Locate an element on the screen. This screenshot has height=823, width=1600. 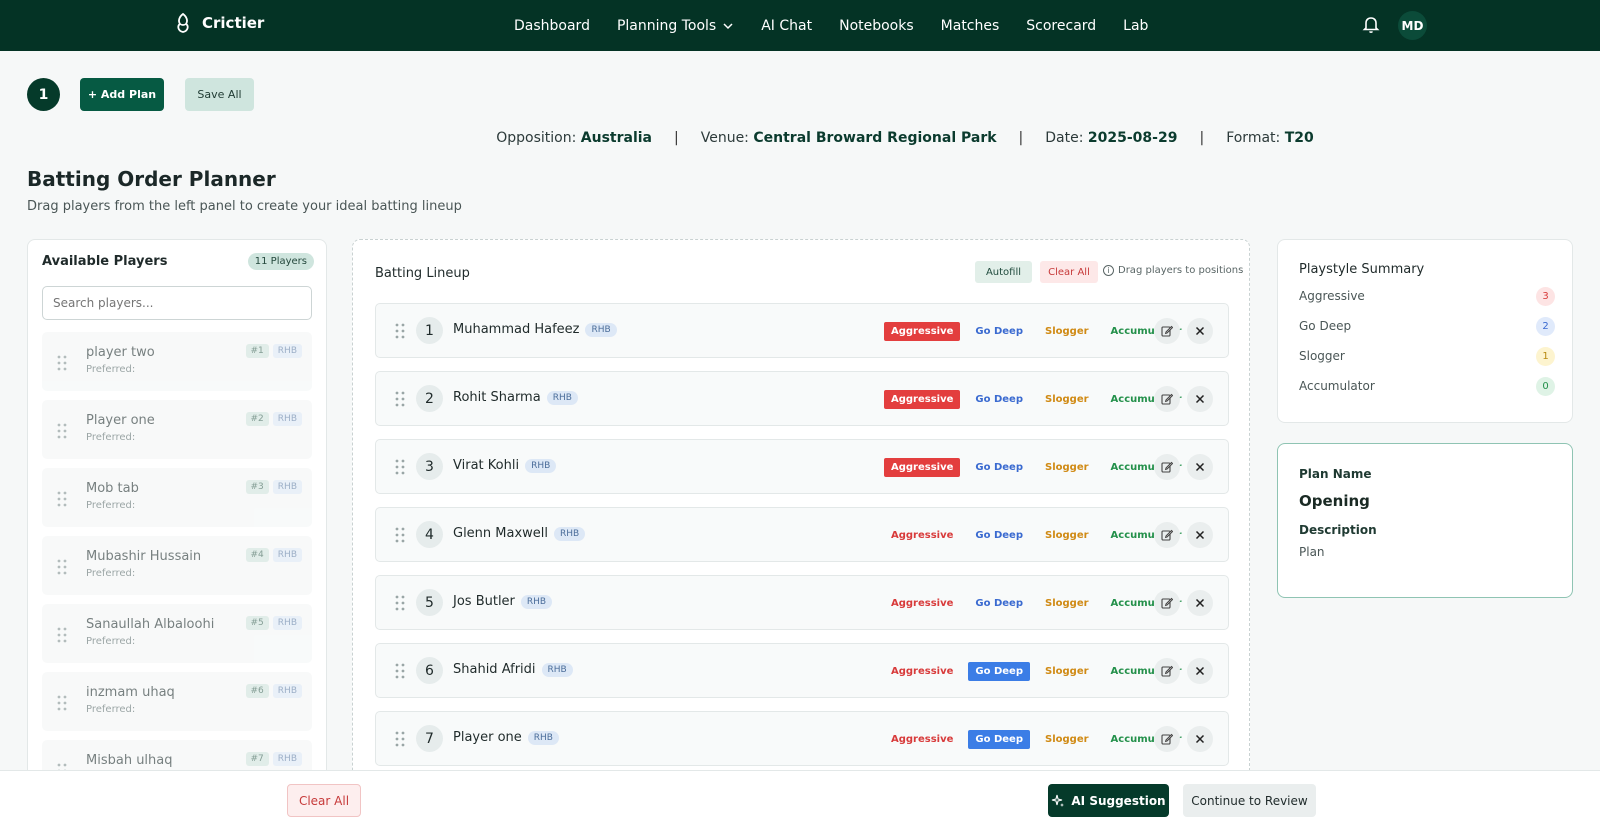
nav-notebooks: Notebooks is located at coordinates (876, 26).